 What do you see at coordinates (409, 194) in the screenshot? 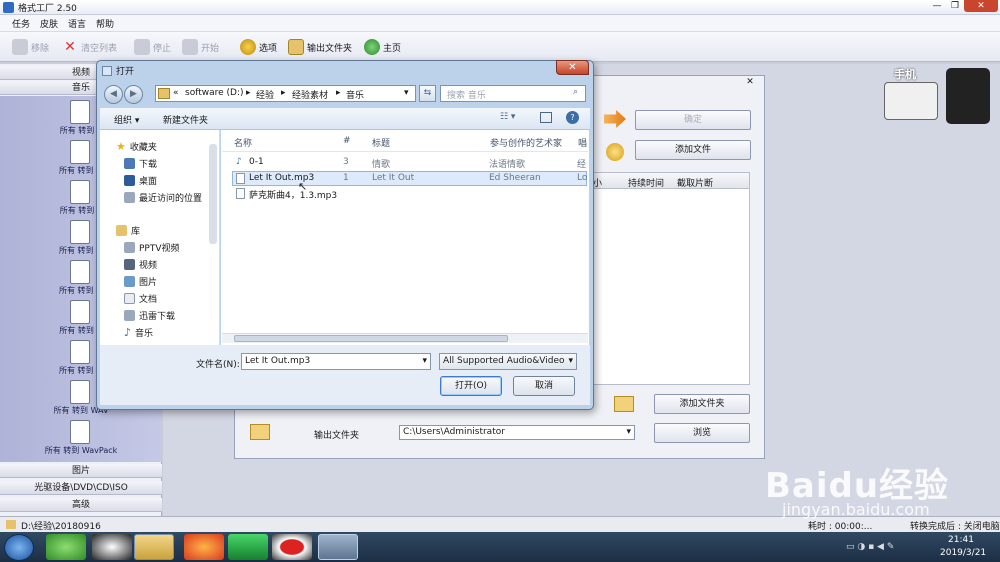
I see `file-row: 萨克斯曲4，1.3.mp3` at bounding box center [409, 194].